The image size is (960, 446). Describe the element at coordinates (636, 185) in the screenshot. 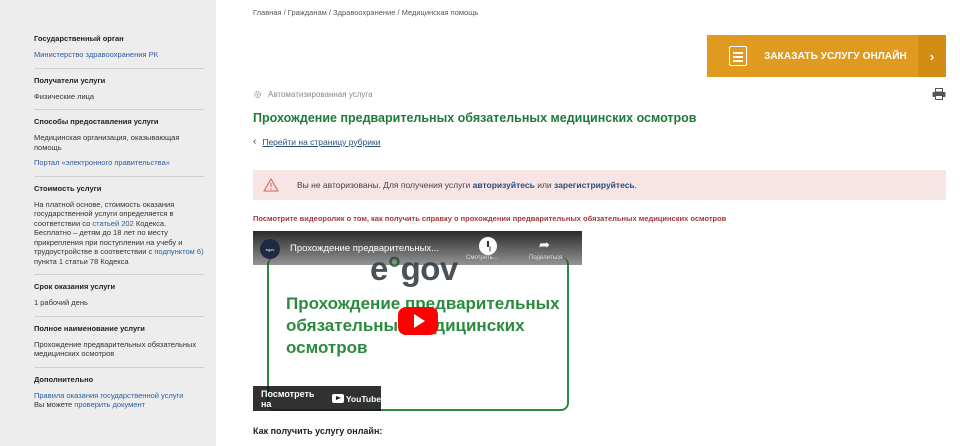

I see `alert-text-3: .` at that location.